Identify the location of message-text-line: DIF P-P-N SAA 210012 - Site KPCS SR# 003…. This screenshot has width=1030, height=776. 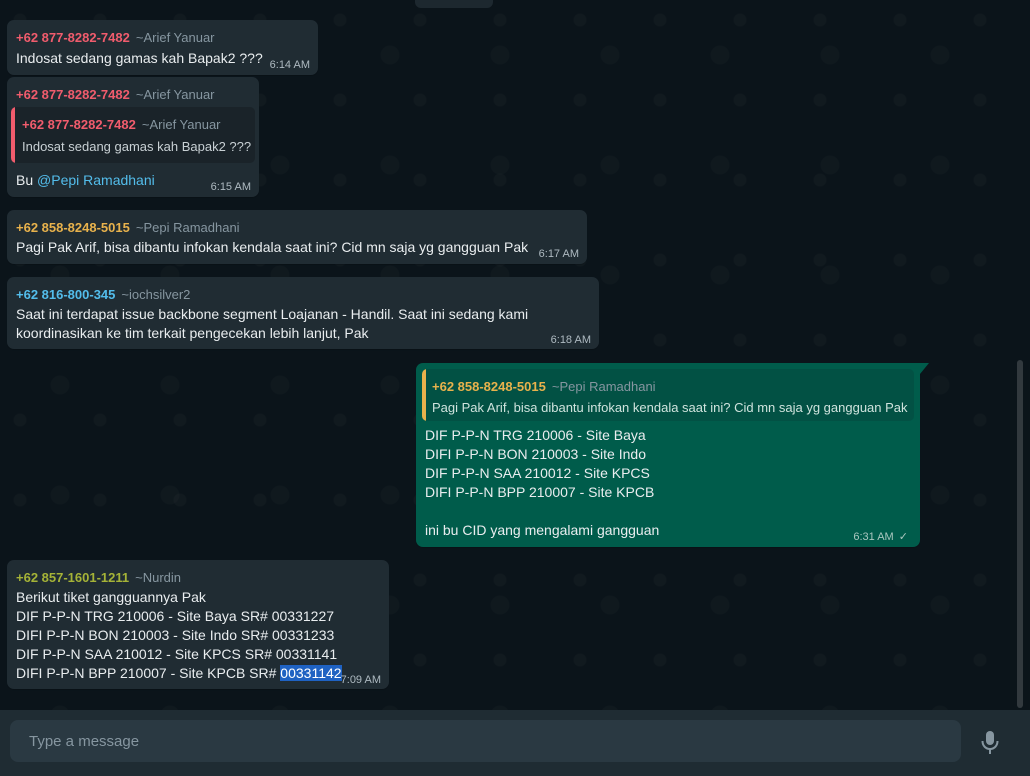
(177, 654).